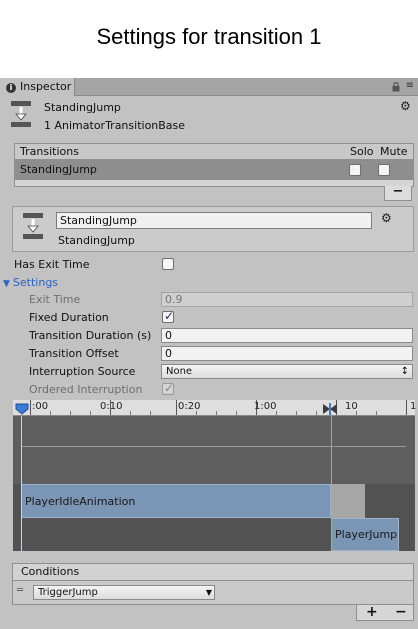 The image size is (418, 629). What do you see at coordinates (46, 86) in the screenshot?
I see `tab-label: Inspector` at bounding box center [46, 86].